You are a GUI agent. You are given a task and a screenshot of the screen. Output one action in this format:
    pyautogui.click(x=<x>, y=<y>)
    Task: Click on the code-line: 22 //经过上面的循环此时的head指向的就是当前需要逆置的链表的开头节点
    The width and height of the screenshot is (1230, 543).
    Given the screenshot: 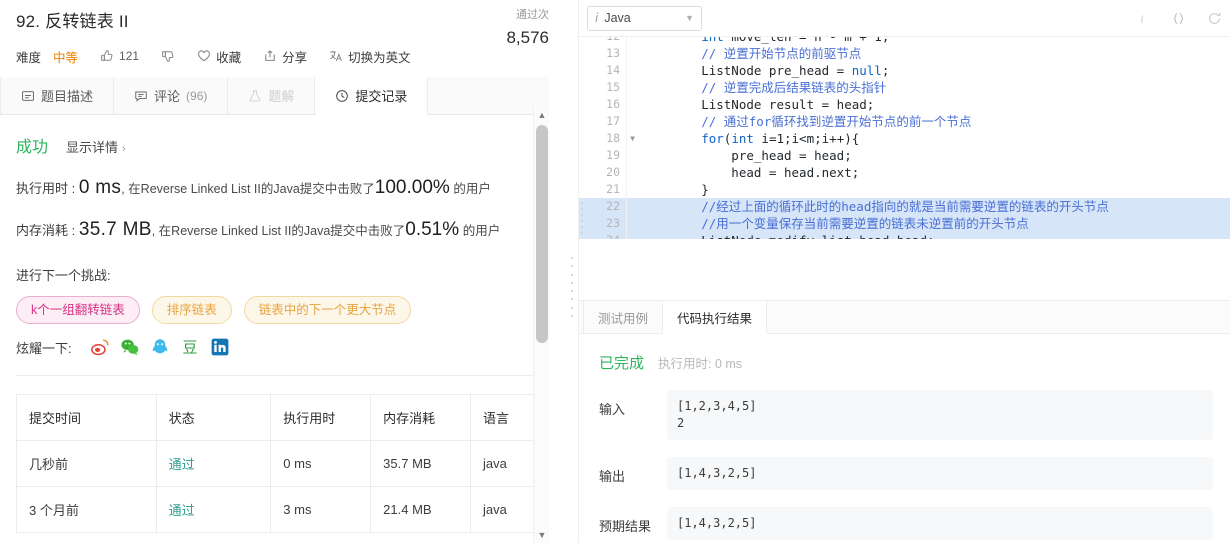 What is the action you would take?
    pyautogui.click(x=904, y=206)
    